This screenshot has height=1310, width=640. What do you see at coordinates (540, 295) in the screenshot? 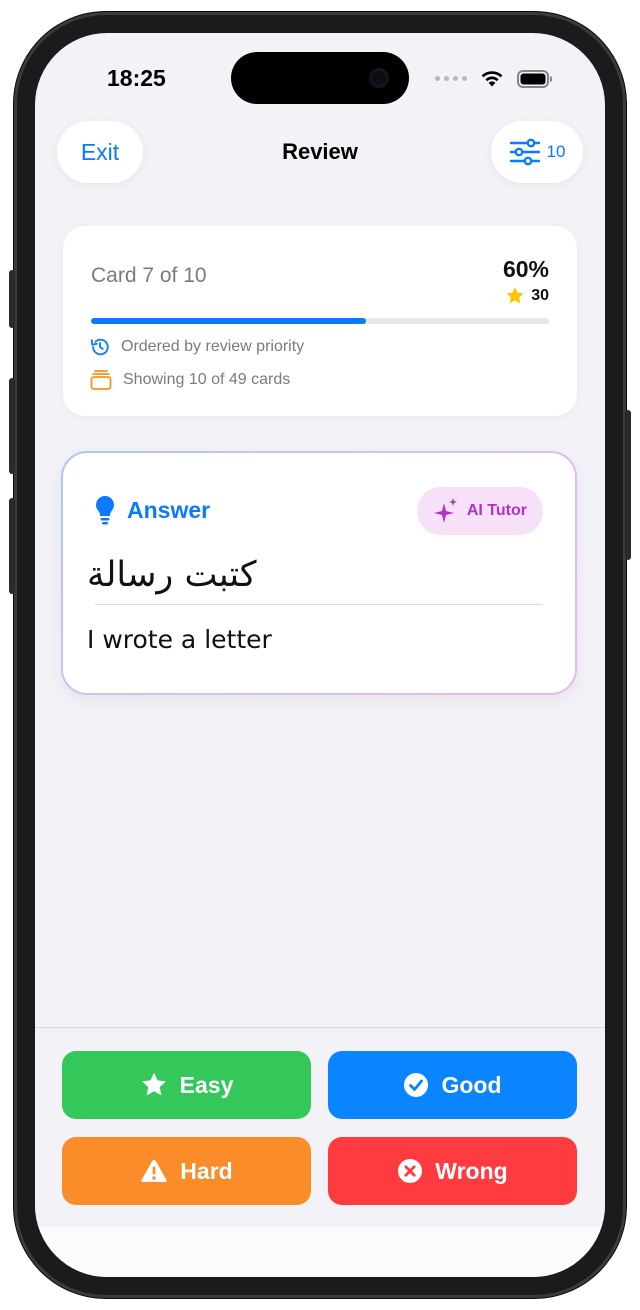
I see `score-value: 30` at bounding box center [540, 295].